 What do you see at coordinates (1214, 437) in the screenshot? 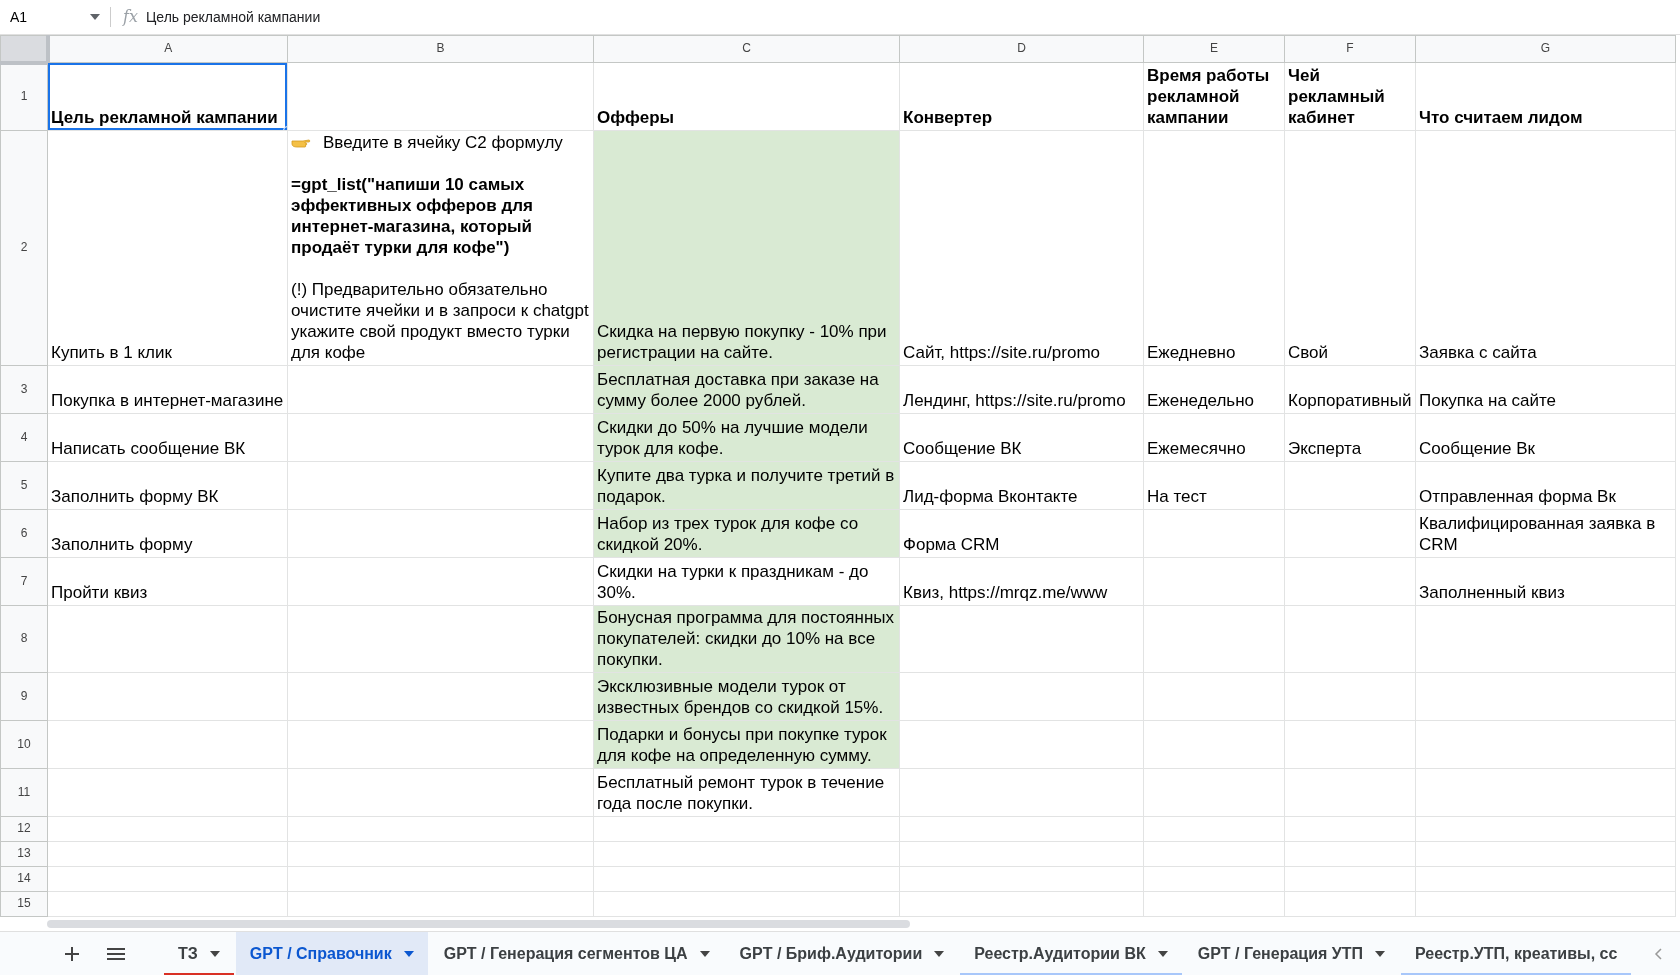
I see `table-cell: Ежемесячно` at bounding box center [1214, 437].